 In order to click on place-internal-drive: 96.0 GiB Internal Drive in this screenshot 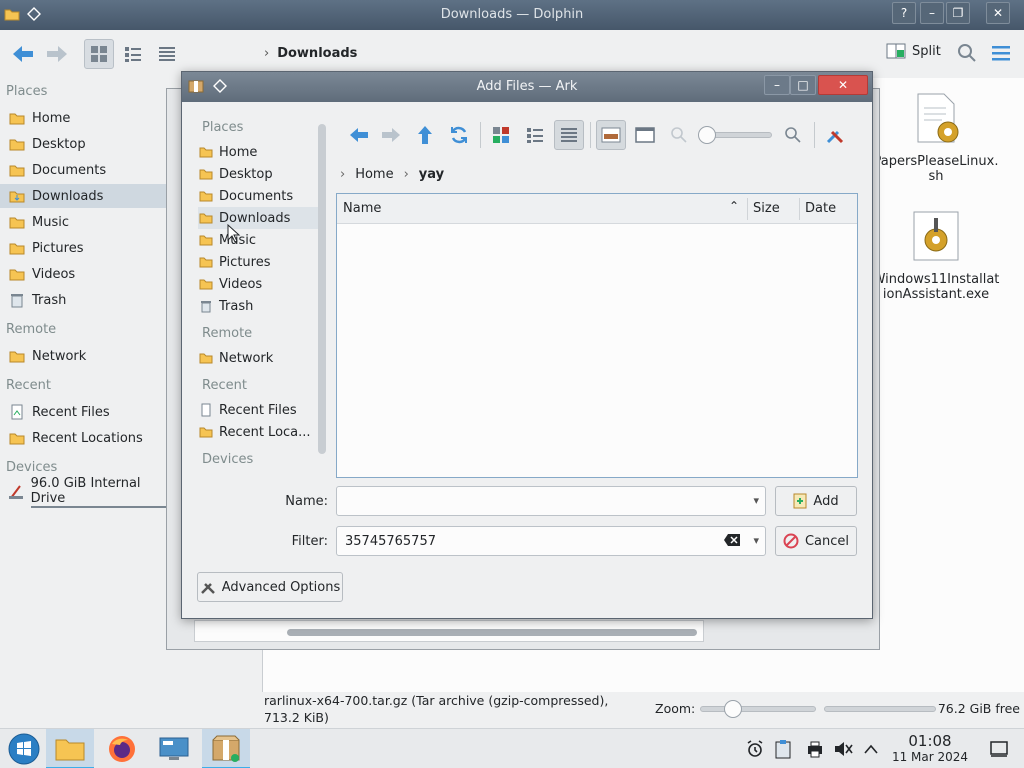, I will do `click(84, 492)`.